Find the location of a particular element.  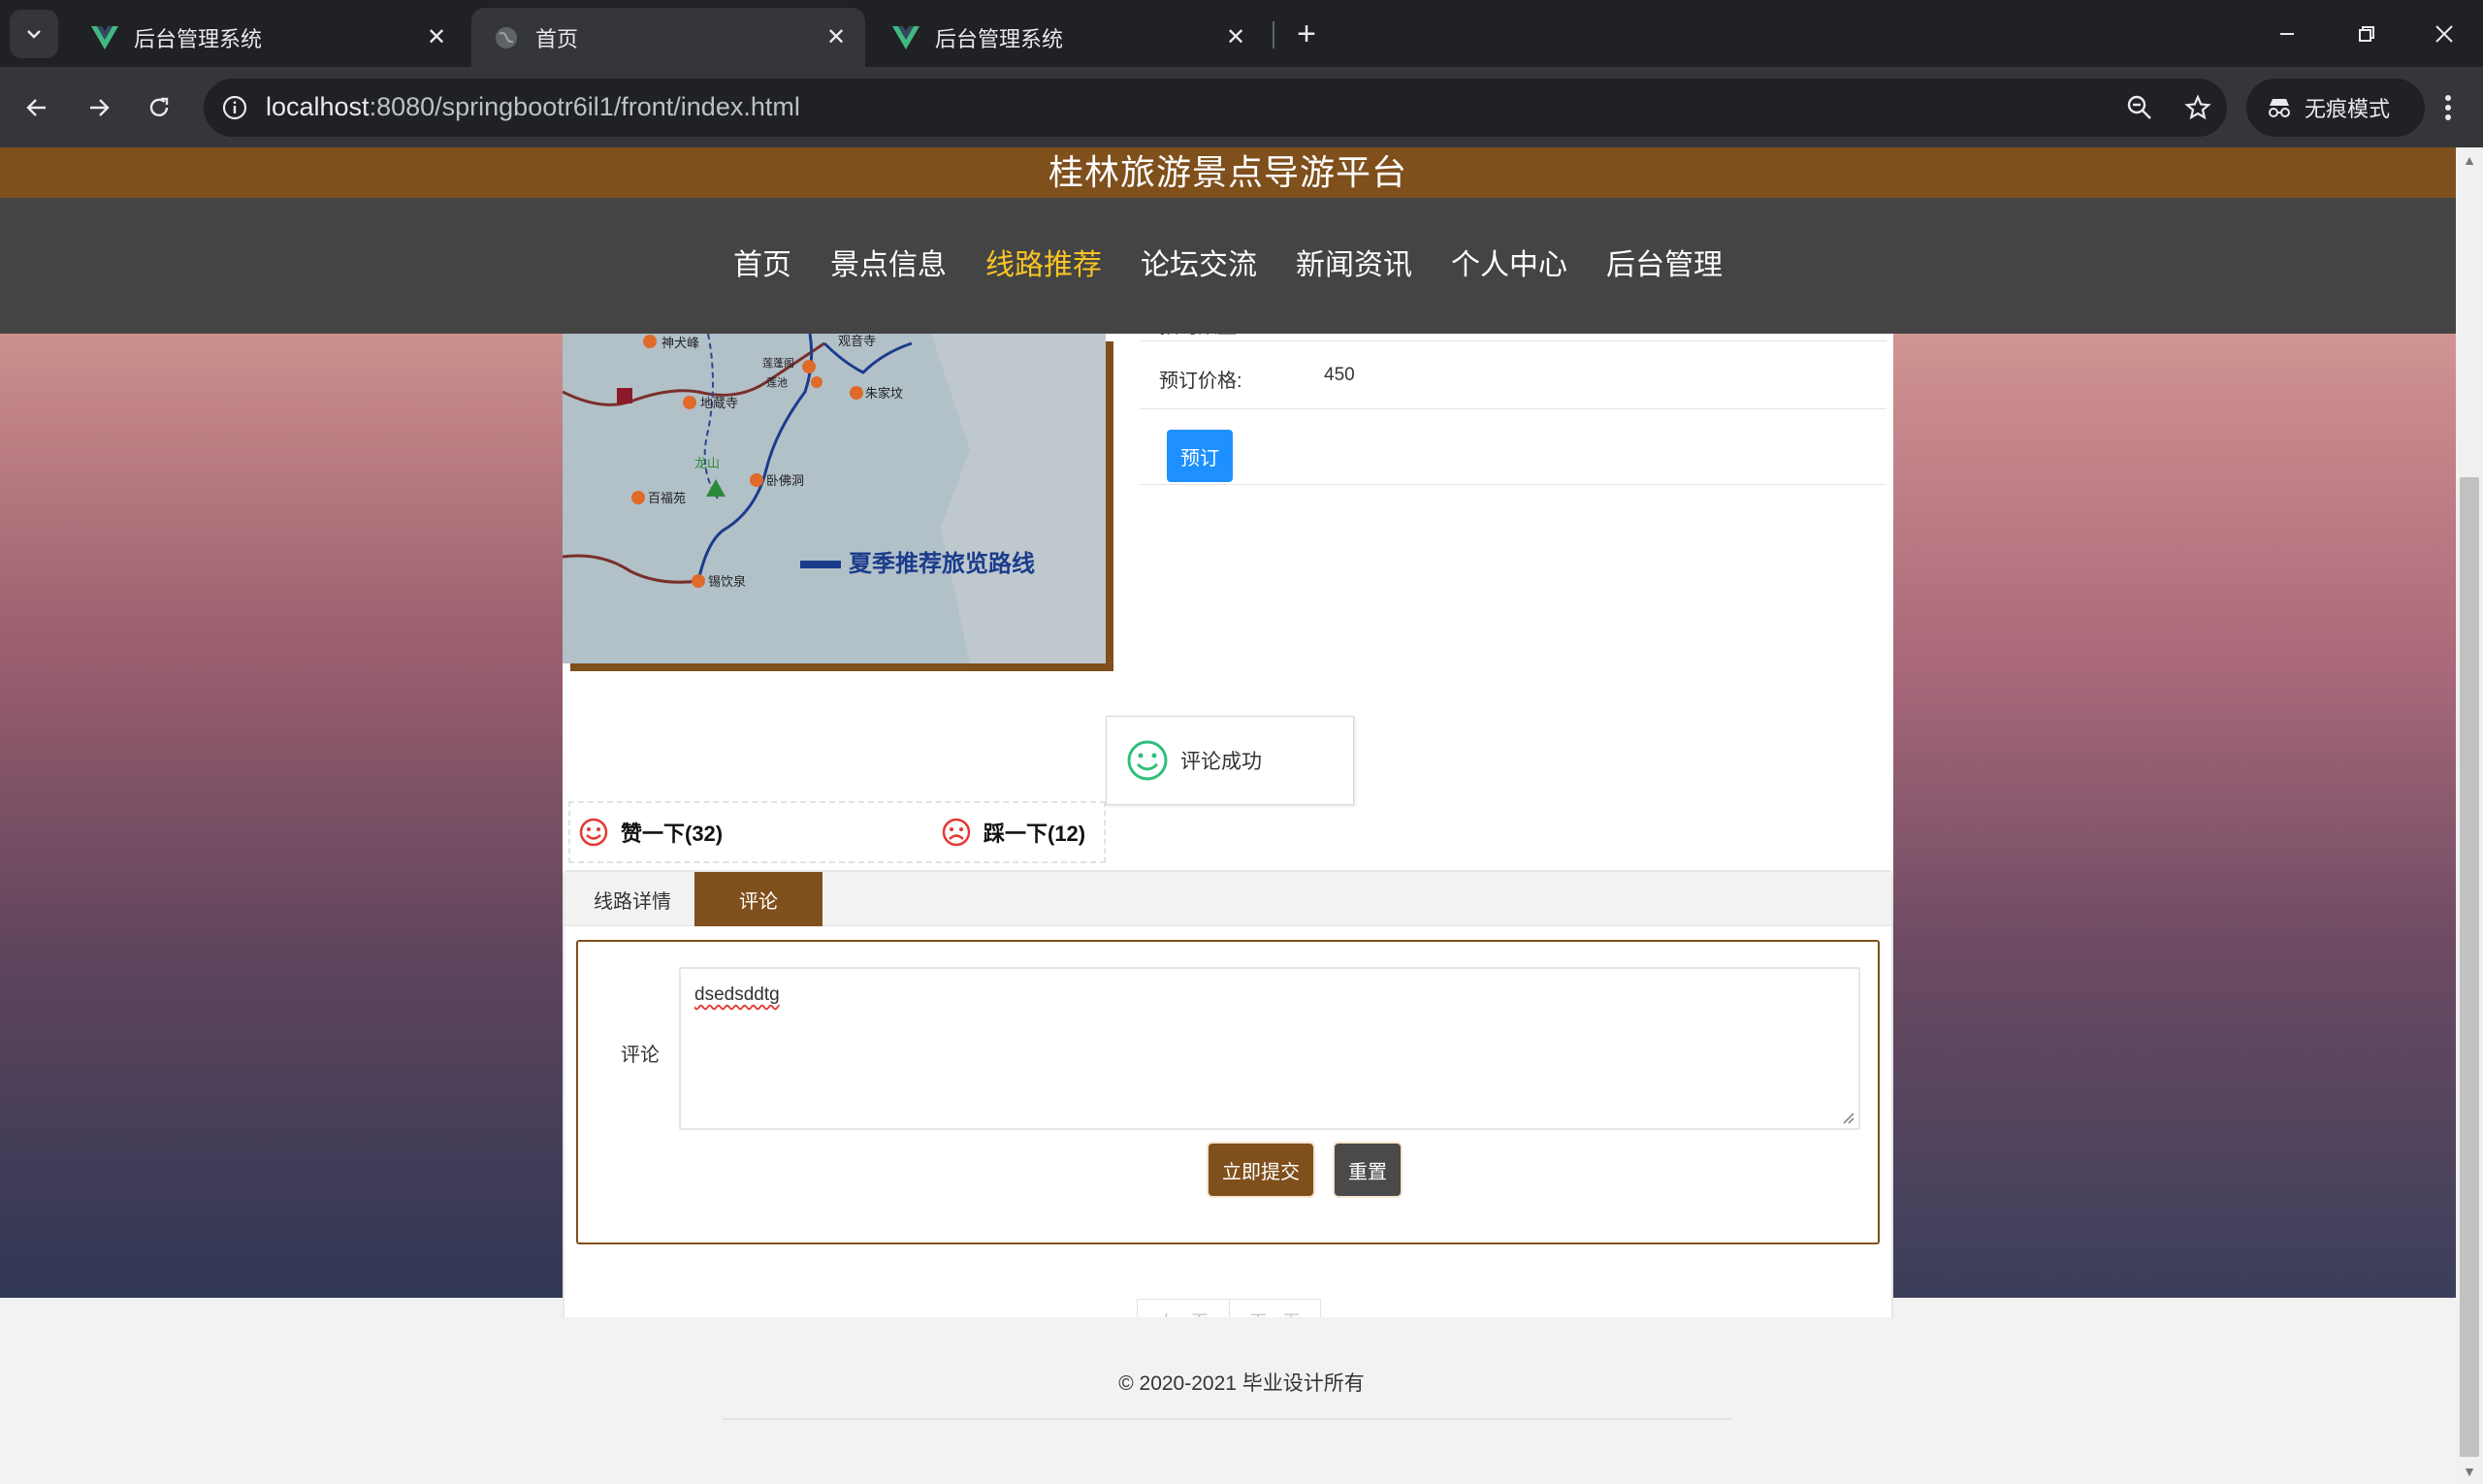

map-label: 百福苑 is located at coordinates (667, 498).